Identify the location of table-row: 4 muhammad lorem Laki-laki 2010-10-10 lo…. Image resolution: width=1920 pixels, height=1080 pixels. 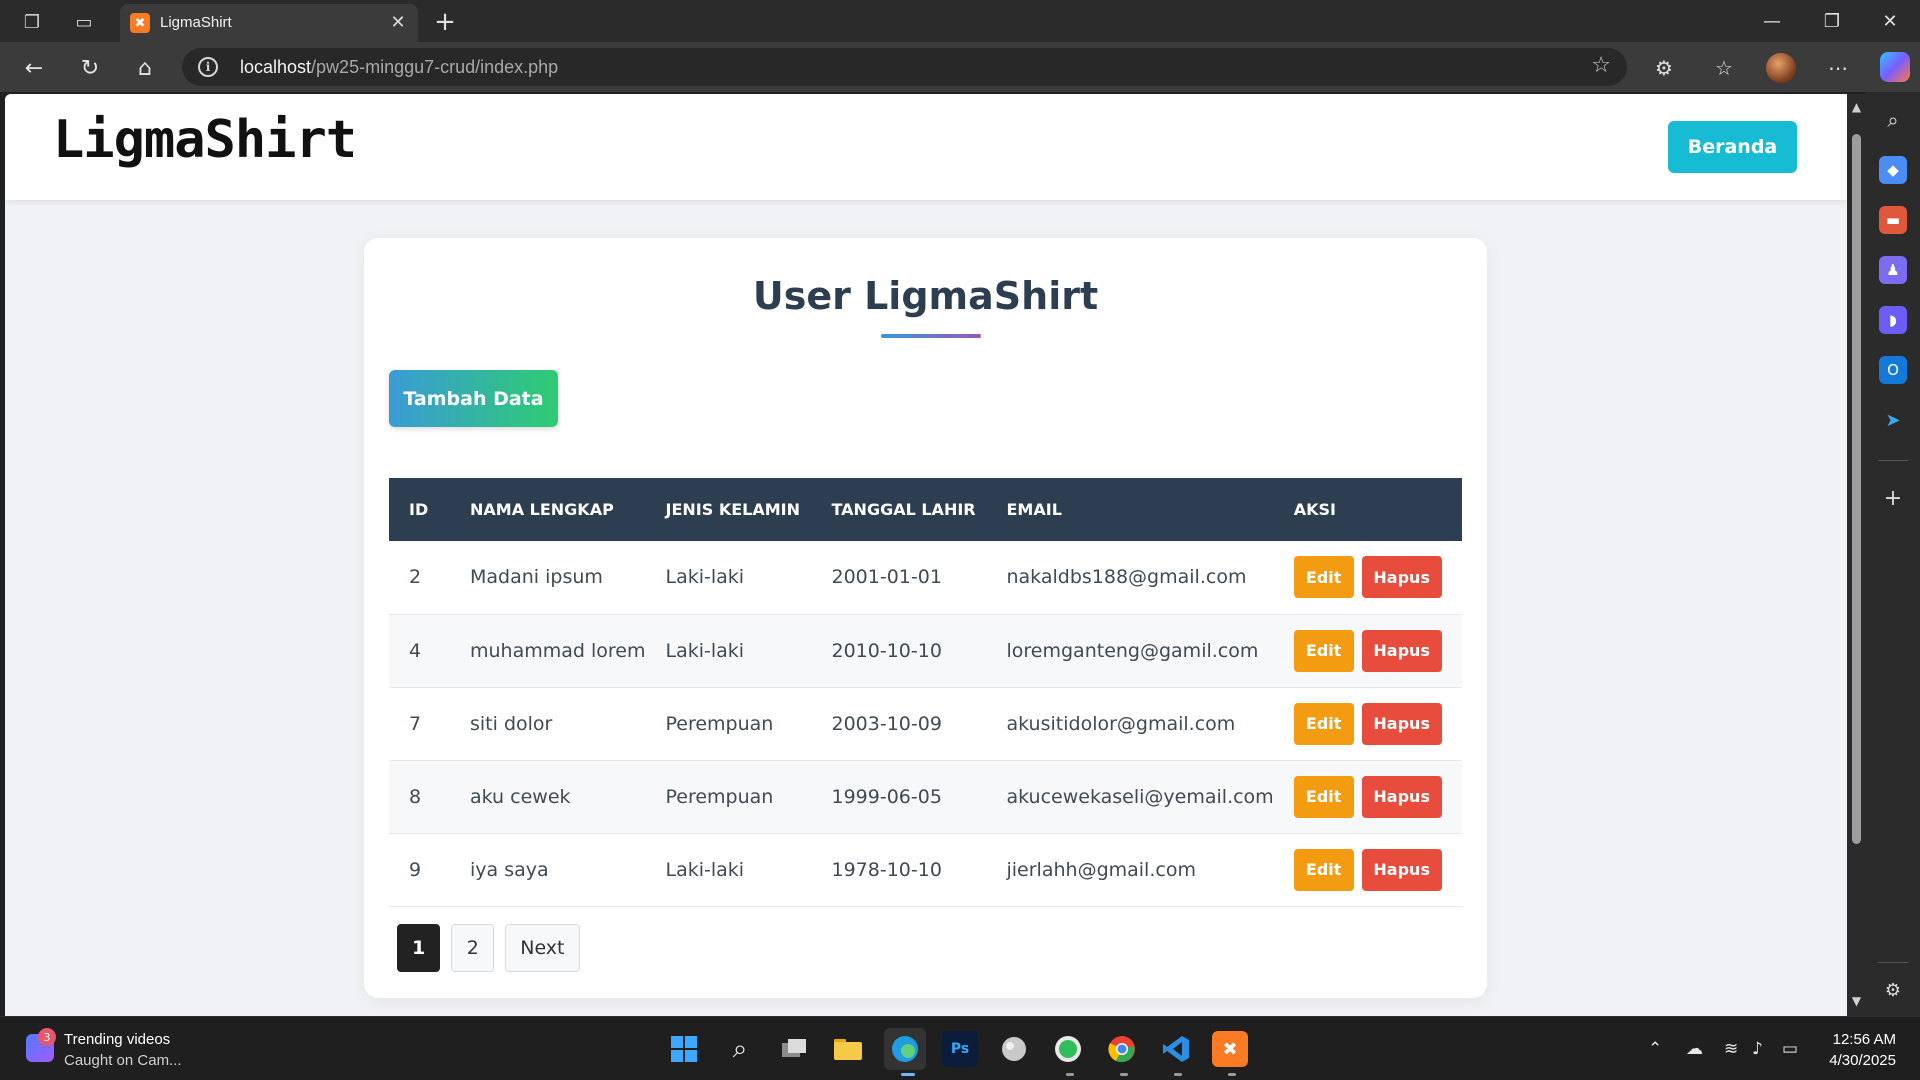
(925, 650).